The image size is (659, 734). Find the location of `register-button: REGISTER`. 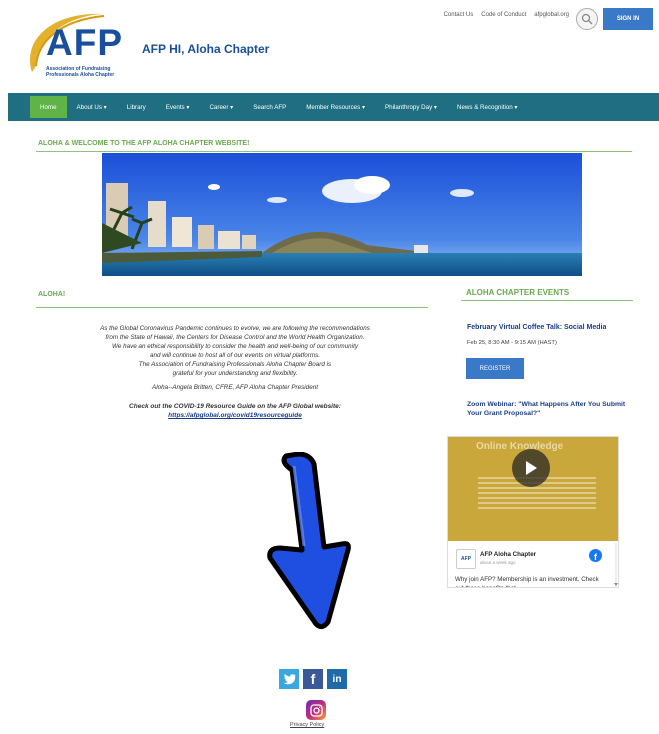

register-button: REGISTER is located at coordinates (495, 368).